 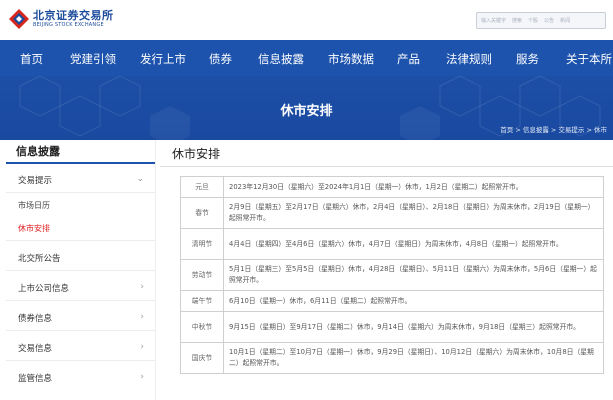 What do you see at coordinates (549, 21) in the screenshot?
I see `search-hint: 公告` at bounding box center [549, 21].